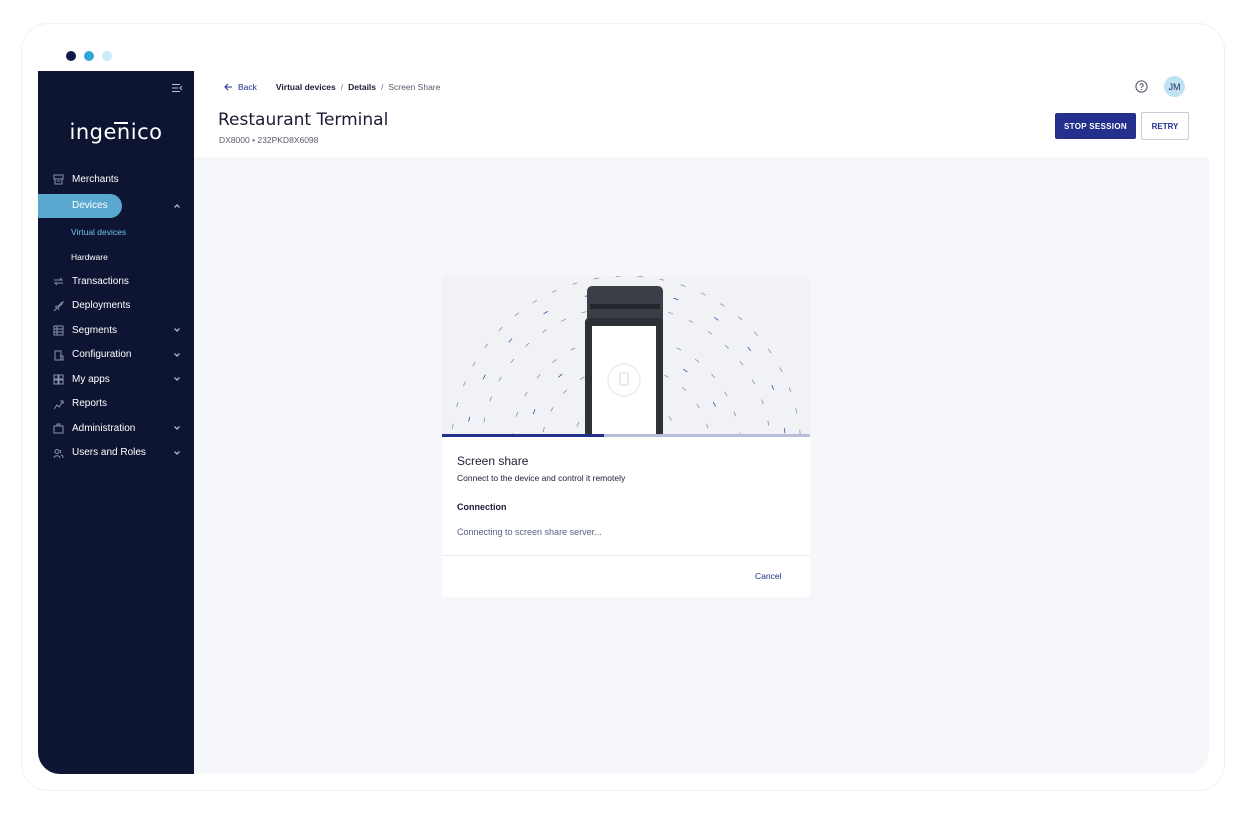 Image resolution: width=1248 pixels, height=813 pixels. I want to click on sidebar-item-segments: Segments, so click(116, 330).